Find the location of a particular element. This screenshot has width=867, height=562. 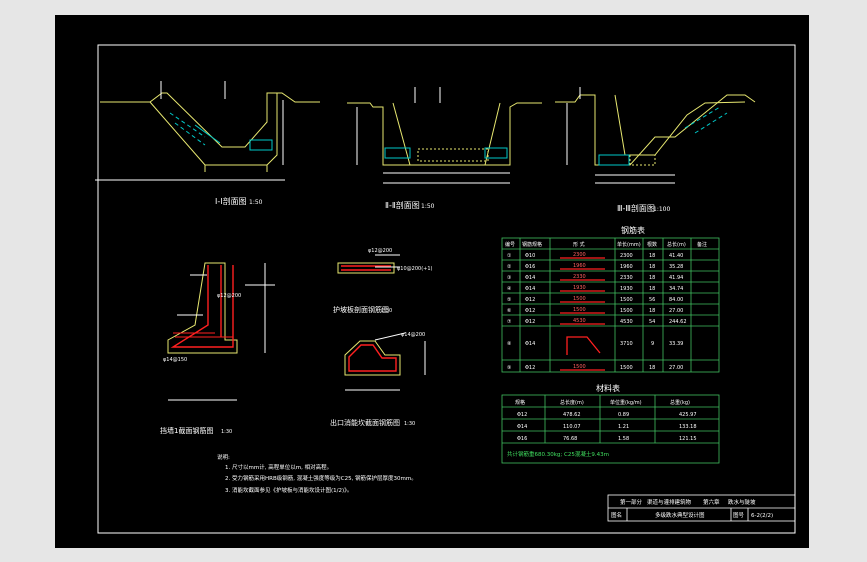

svg-text: 单位重(kg/m) is located at coordinates (626, 402).